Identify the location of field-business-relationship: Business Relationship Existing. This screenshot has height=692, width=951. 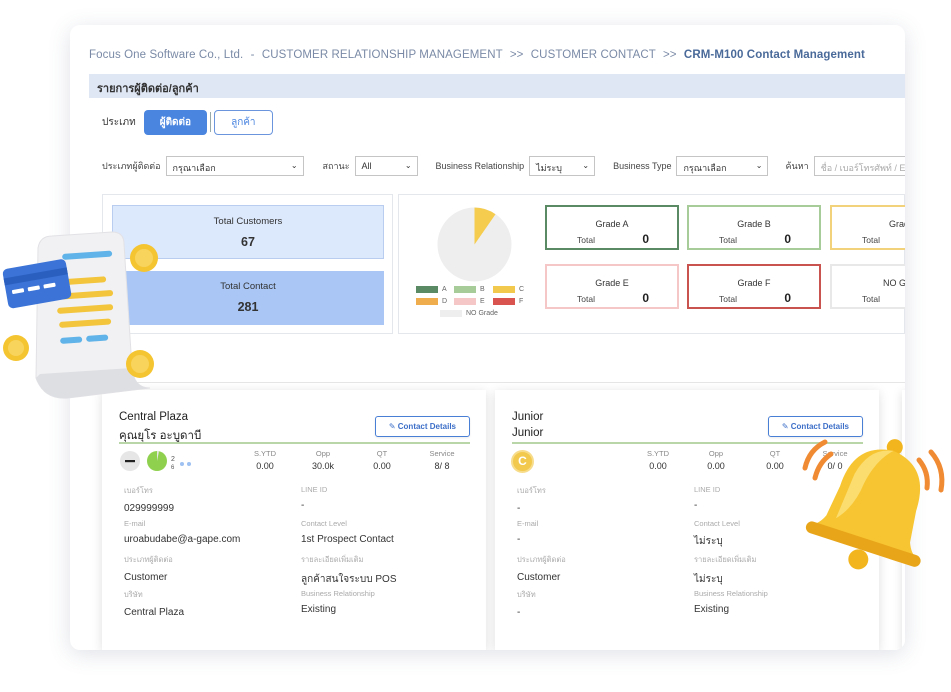
(731, 602).